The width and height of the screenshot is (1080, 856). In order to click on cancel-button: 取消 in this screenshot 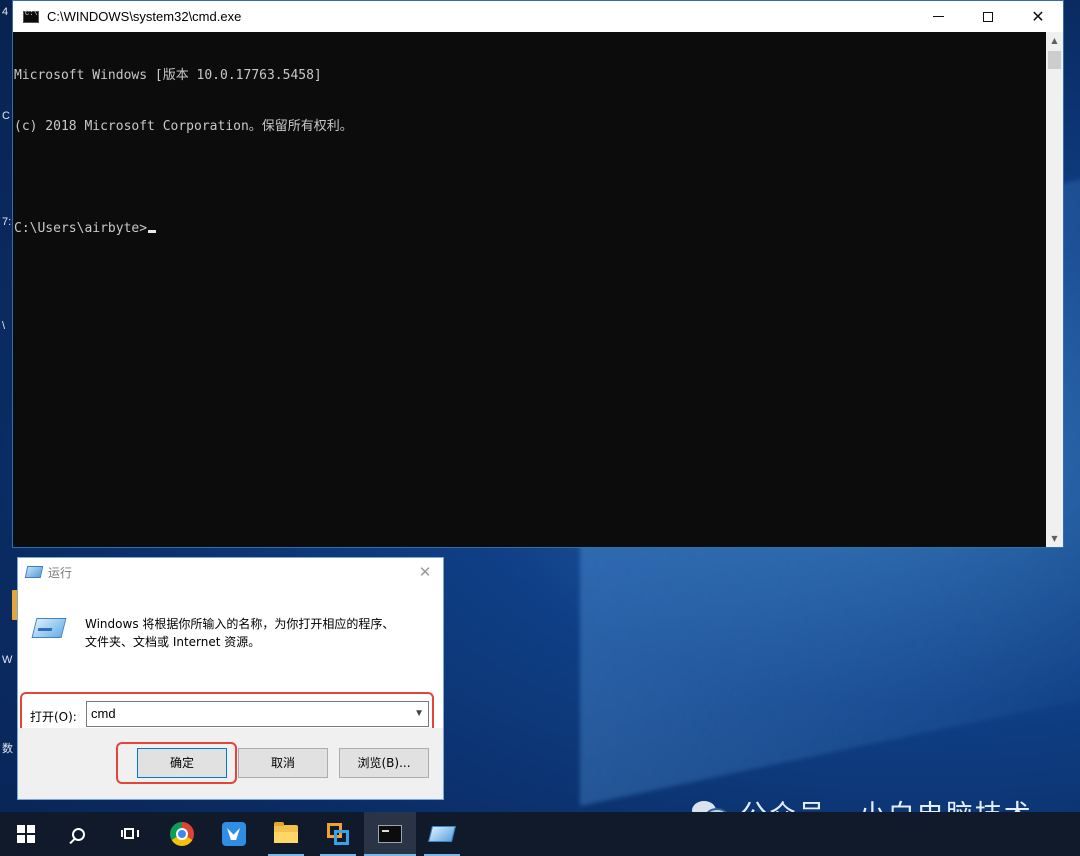, I will do `click(283, 763)`.